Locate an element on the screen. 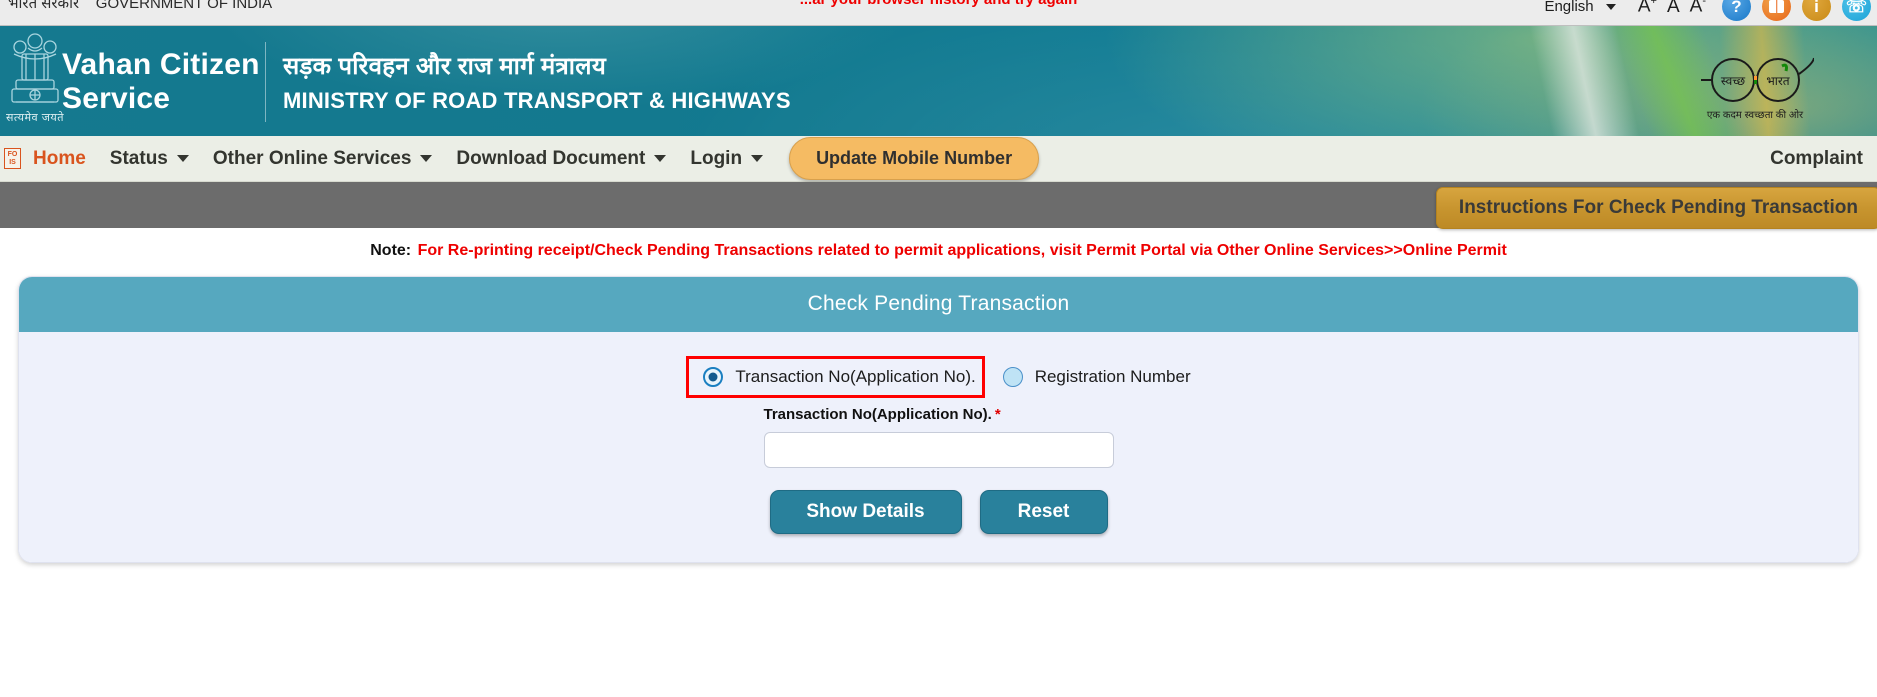  update-mobile-number-button: Update Mobile Number is located at coordinates (914, 158).